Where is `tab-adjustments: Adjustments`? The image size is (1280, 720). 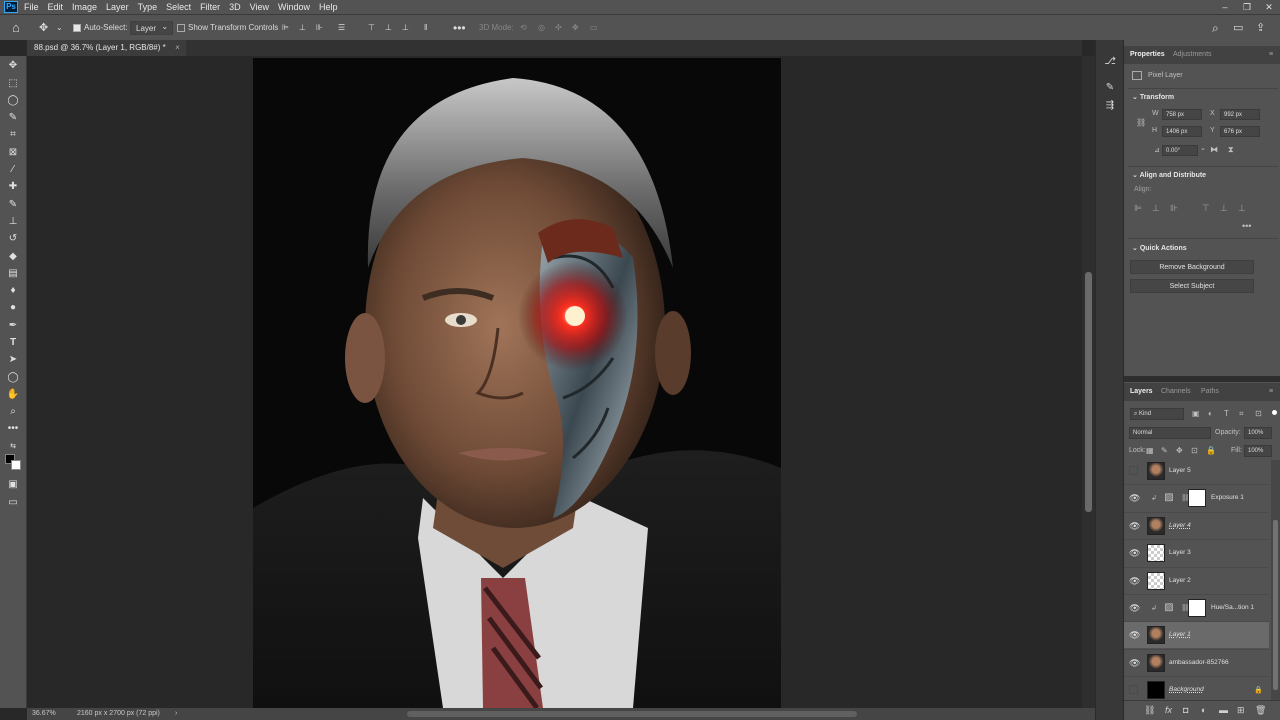
tab-adjustments: Adjustments is located at coordinates (1192, 54).